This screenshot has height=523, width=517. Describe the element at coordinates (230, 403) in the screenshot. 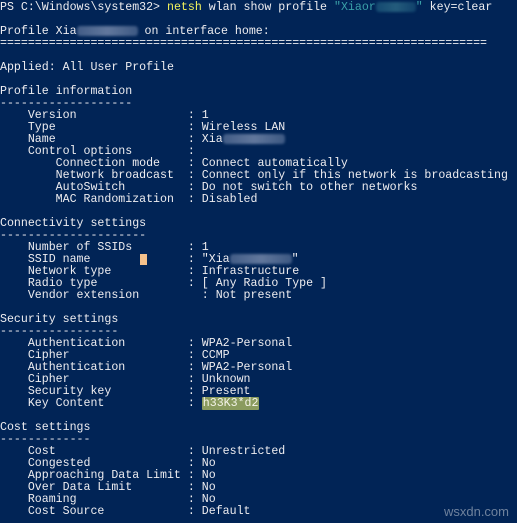

I see `setting-value: h33K3*d2` at that location.